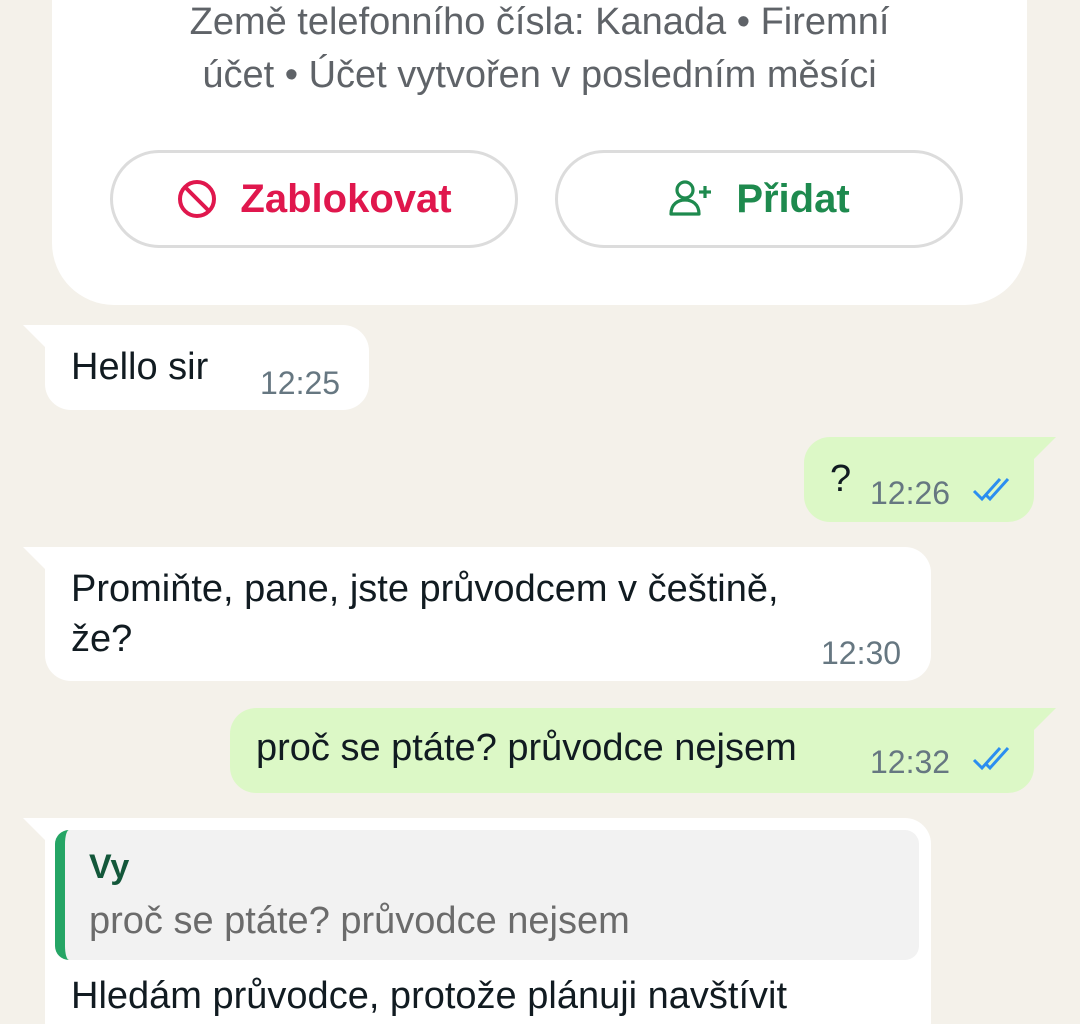 Image resolution: width=1080 pixels, height=1024 pixels. Describe the element at coordinates (539, 22) in the screenshot. I see `contact-info-line-1: Země telefonního čísla: Kanada • Firemní` at that location.